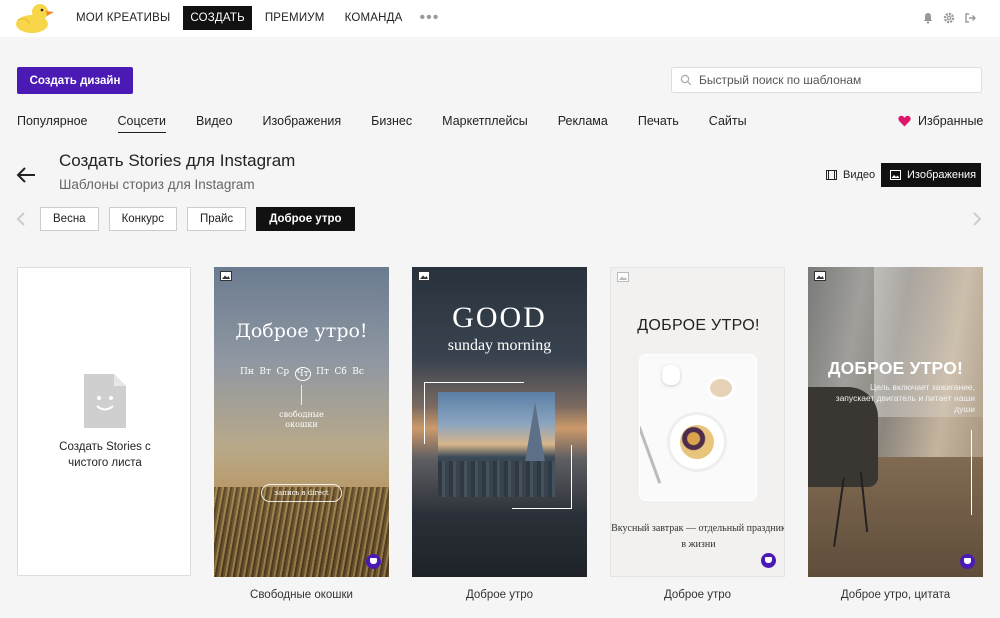 The image size is (1000, 618). What do you see at coordinates (721, 388) in the screenshot?
I see `coffee-cup` at bounding box center [721, 388].